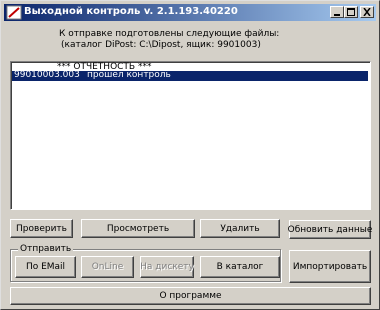 The image size is (380, 310). I want to click on file-name: 99010003.003, so click(47, 75).